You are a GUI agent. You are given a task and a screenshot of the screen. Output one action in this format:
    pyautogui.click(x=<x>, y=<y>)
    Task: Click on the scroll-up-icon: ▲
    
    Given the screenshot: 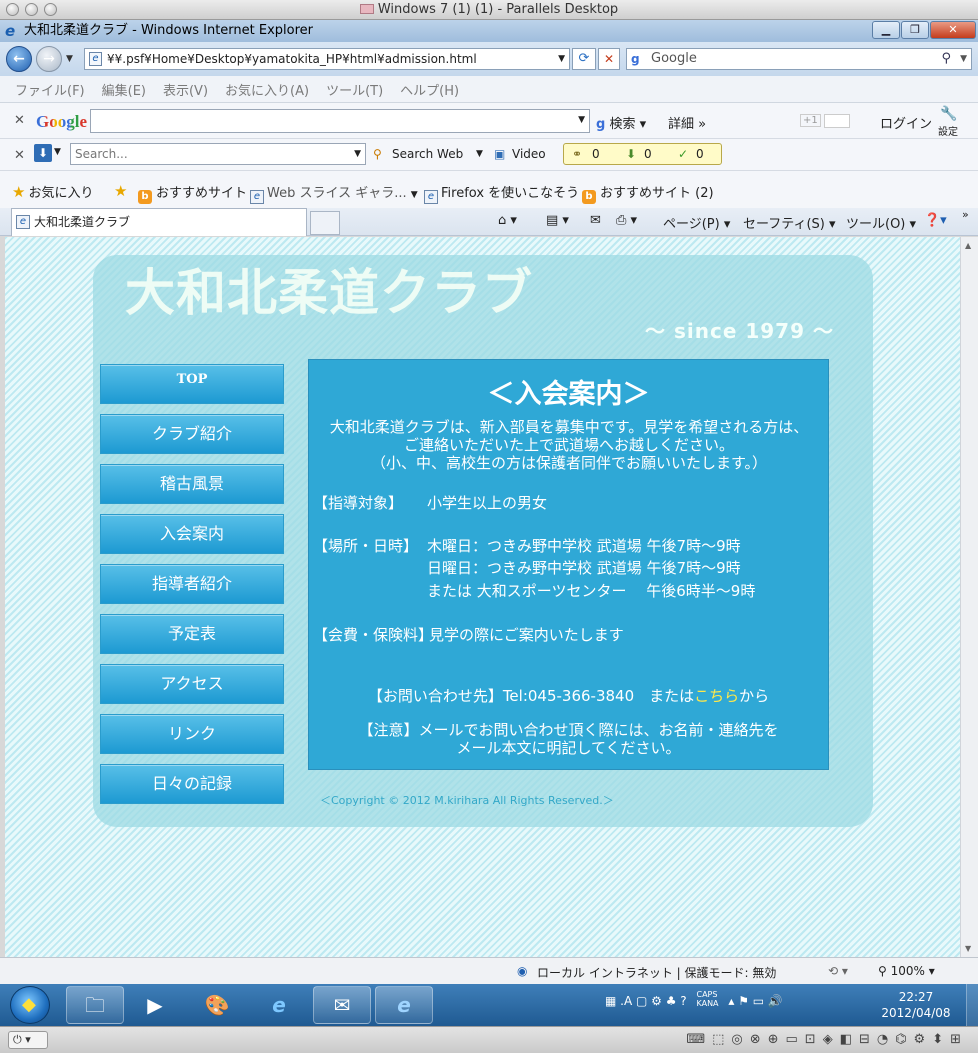 What is the action you would take?
    pyautogui.click(x=968, y=245)
    